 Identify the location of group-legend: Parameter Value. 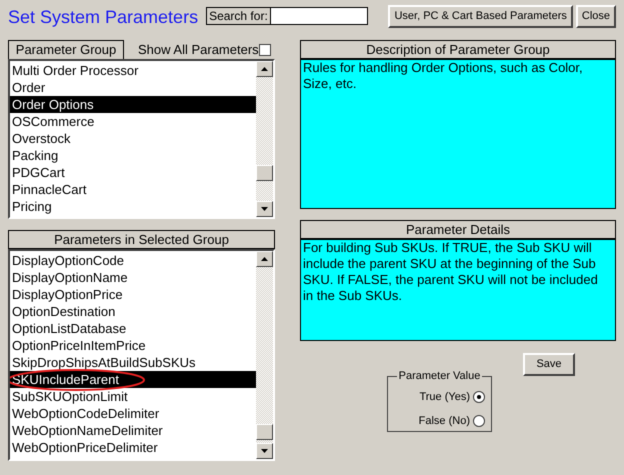
(439, 376).